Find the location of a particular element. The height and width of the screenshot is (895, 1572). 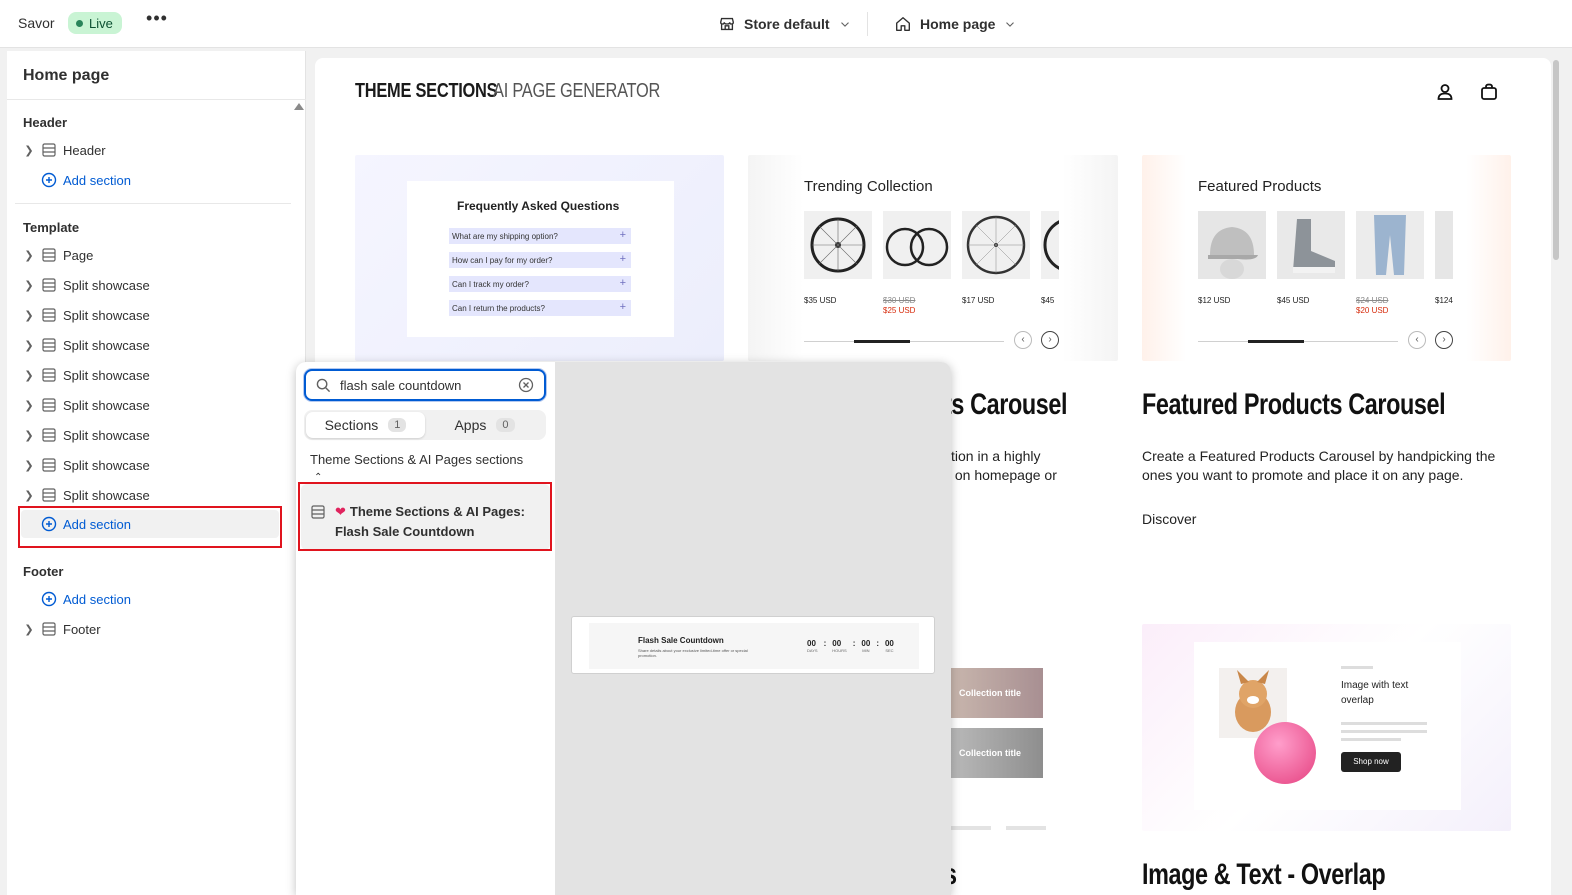

more-actions-button: ••• is located at coordinates (157, 21).